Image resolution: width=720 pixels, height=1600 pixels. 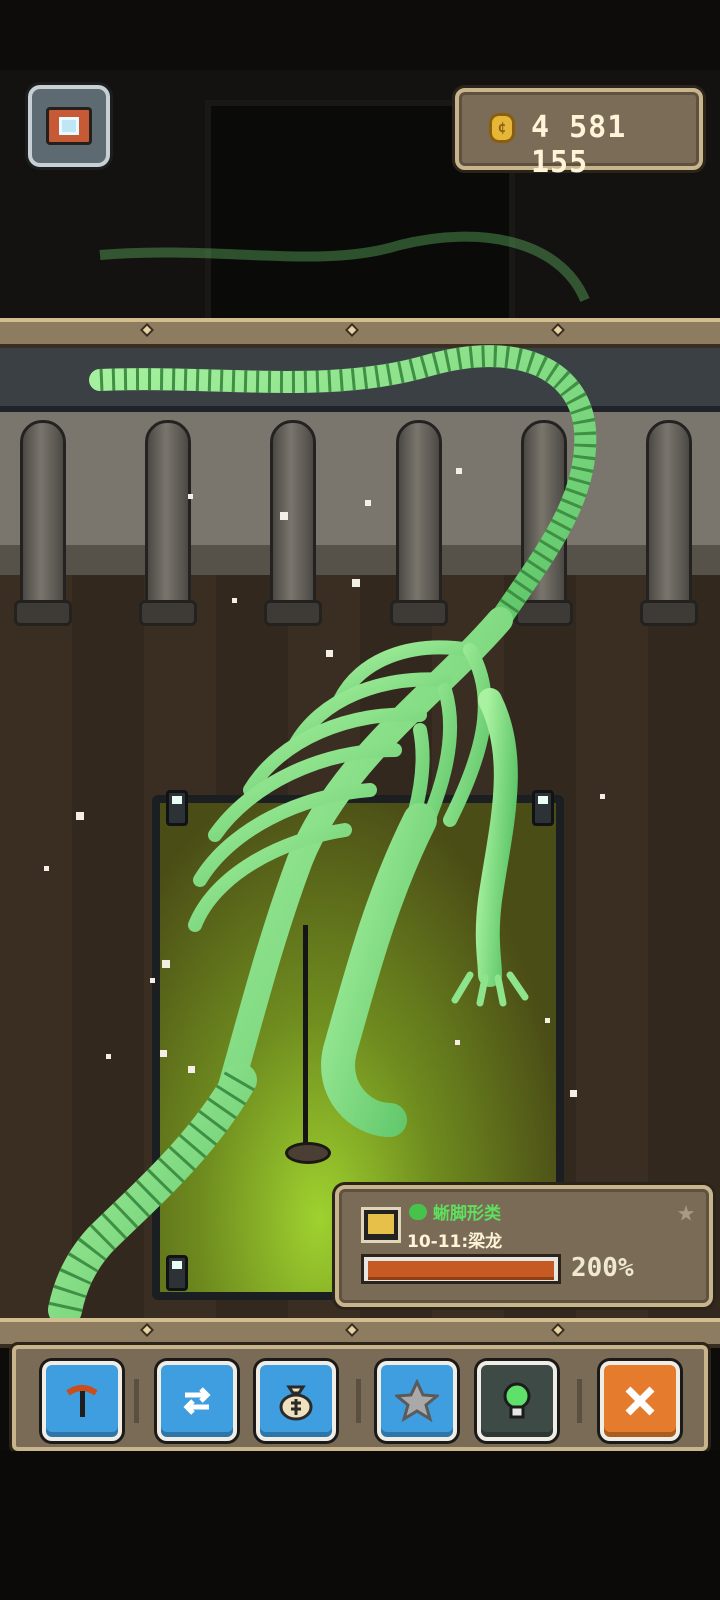 What do you see at coordinates (579, 145) in the screenshot?
I see `coin-value: 4 581 155` at bounding box center [579, 145].